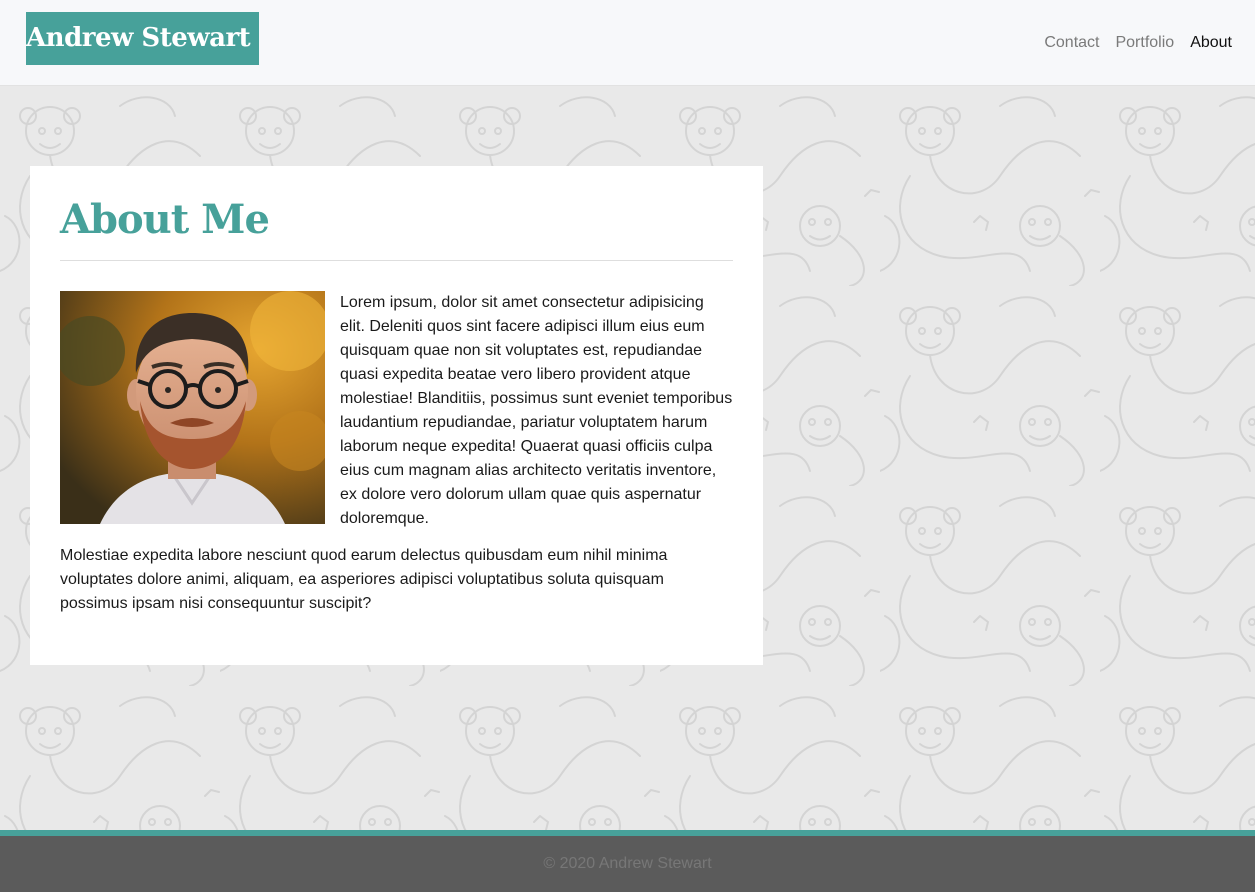 The height and width of the screenshot is (892, 1255). I want to click on nav-item-about: About, so click(1211, 43).